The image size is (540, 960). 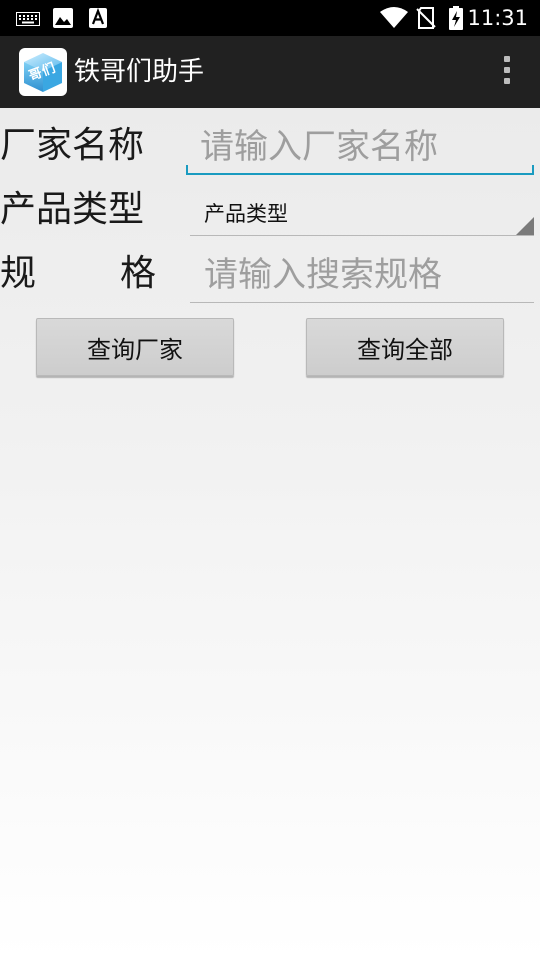 I want to click on app-title: 铁哥们助手, so click(x=139, y=72).